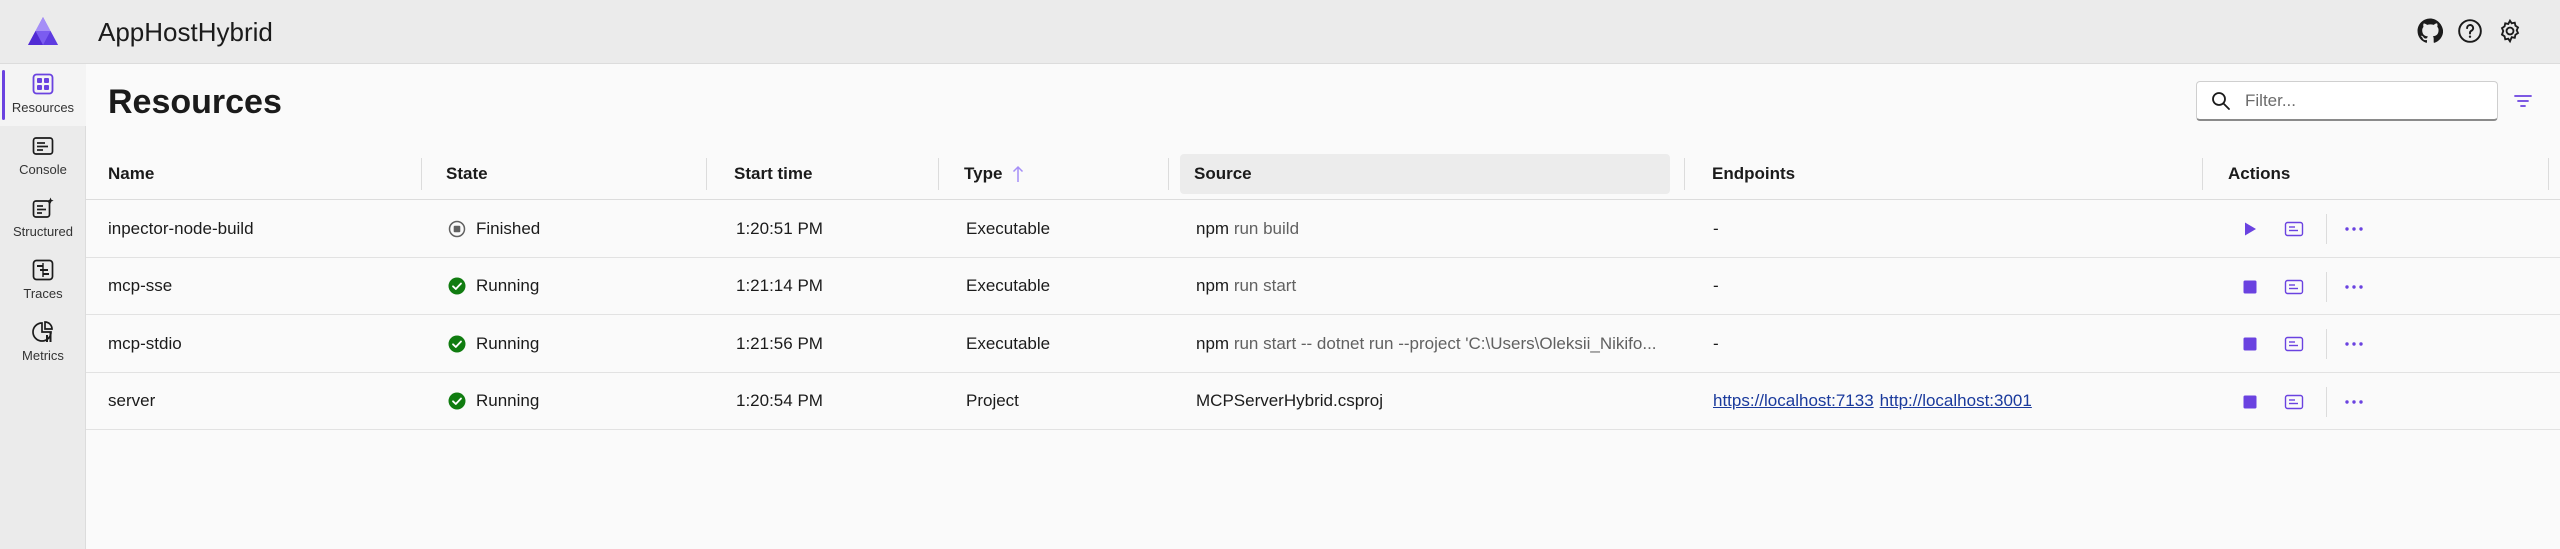  Describe the element at coordinates (132, 400) in the screenshot. I see `resource-name: server` at that location.